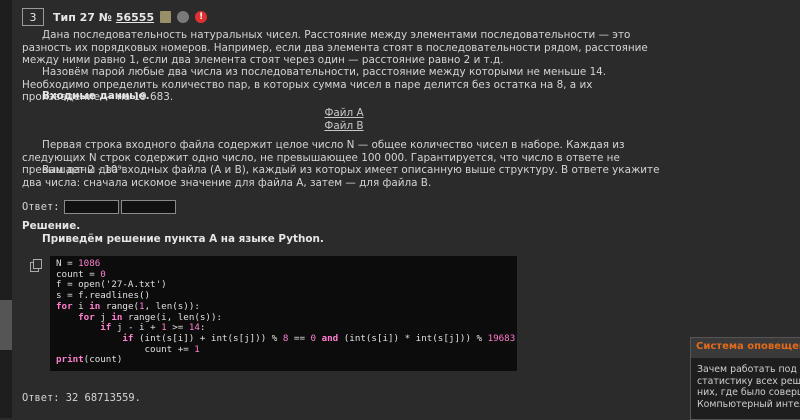 The image size is (800, 420). What do you see at coordinates (51, 226) in the screenshot?
I see `solution-heading: Решение.` at bounding box center [51, 226].